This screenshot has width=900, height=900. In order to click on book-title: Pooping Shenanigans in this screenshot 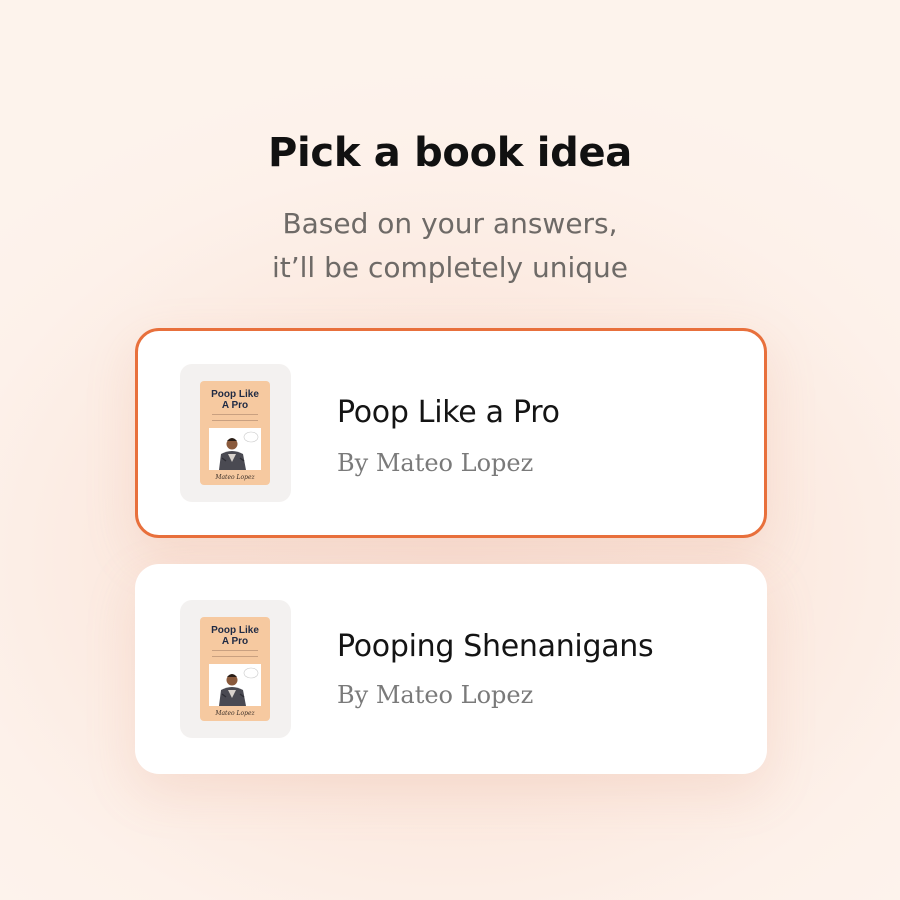, I will do `click(495, 646)`.